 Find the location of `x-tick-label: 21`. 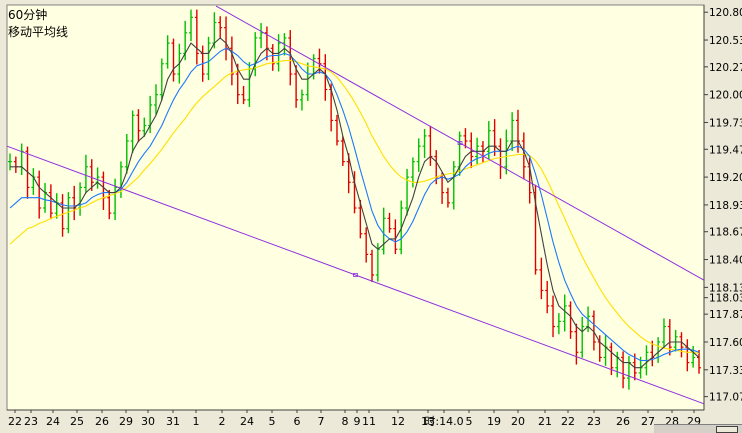

x-tick-label: 21 is located at coordinates (545, 421).